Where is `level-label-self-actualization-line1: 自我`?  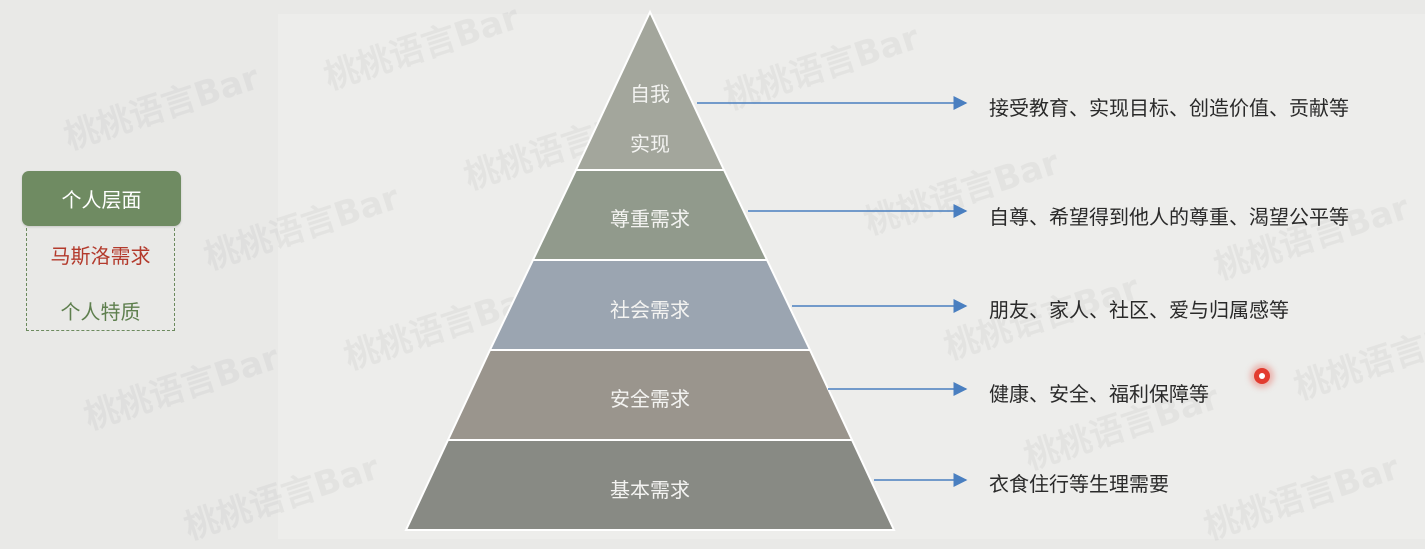 level-label-self-actualization-line1: 自我 is located at coordinates (650, 94).